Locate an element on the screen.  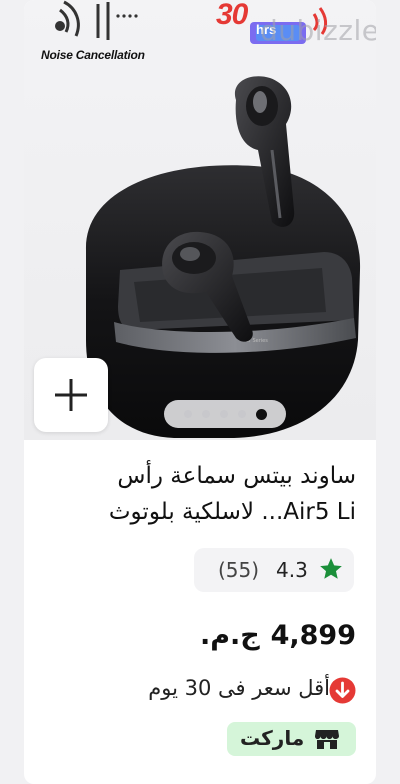
store-icon is located at coordinates (327, 739).